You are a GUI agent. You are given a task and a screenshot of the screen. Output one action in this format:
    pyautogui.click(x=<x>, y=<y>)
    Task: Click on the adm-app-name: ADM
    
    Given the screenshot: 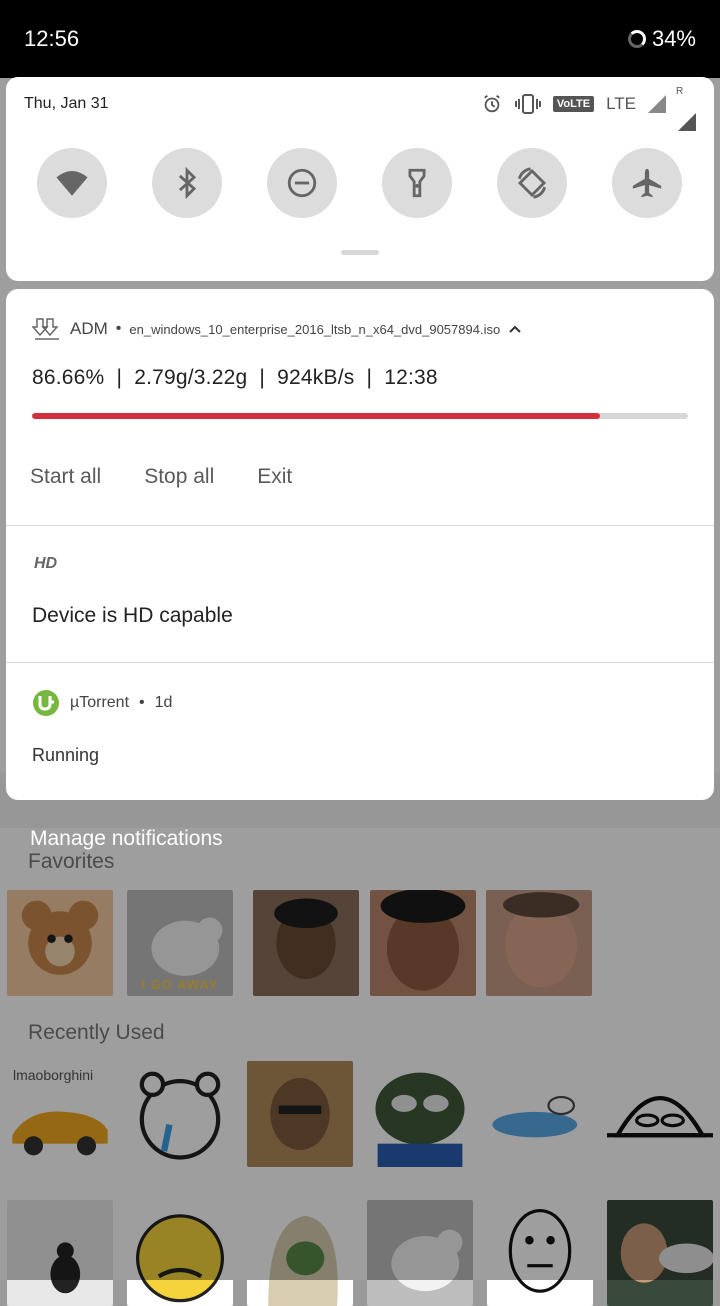 What is the action you would take?
    pyautogui.click(x=89, y=328)
    